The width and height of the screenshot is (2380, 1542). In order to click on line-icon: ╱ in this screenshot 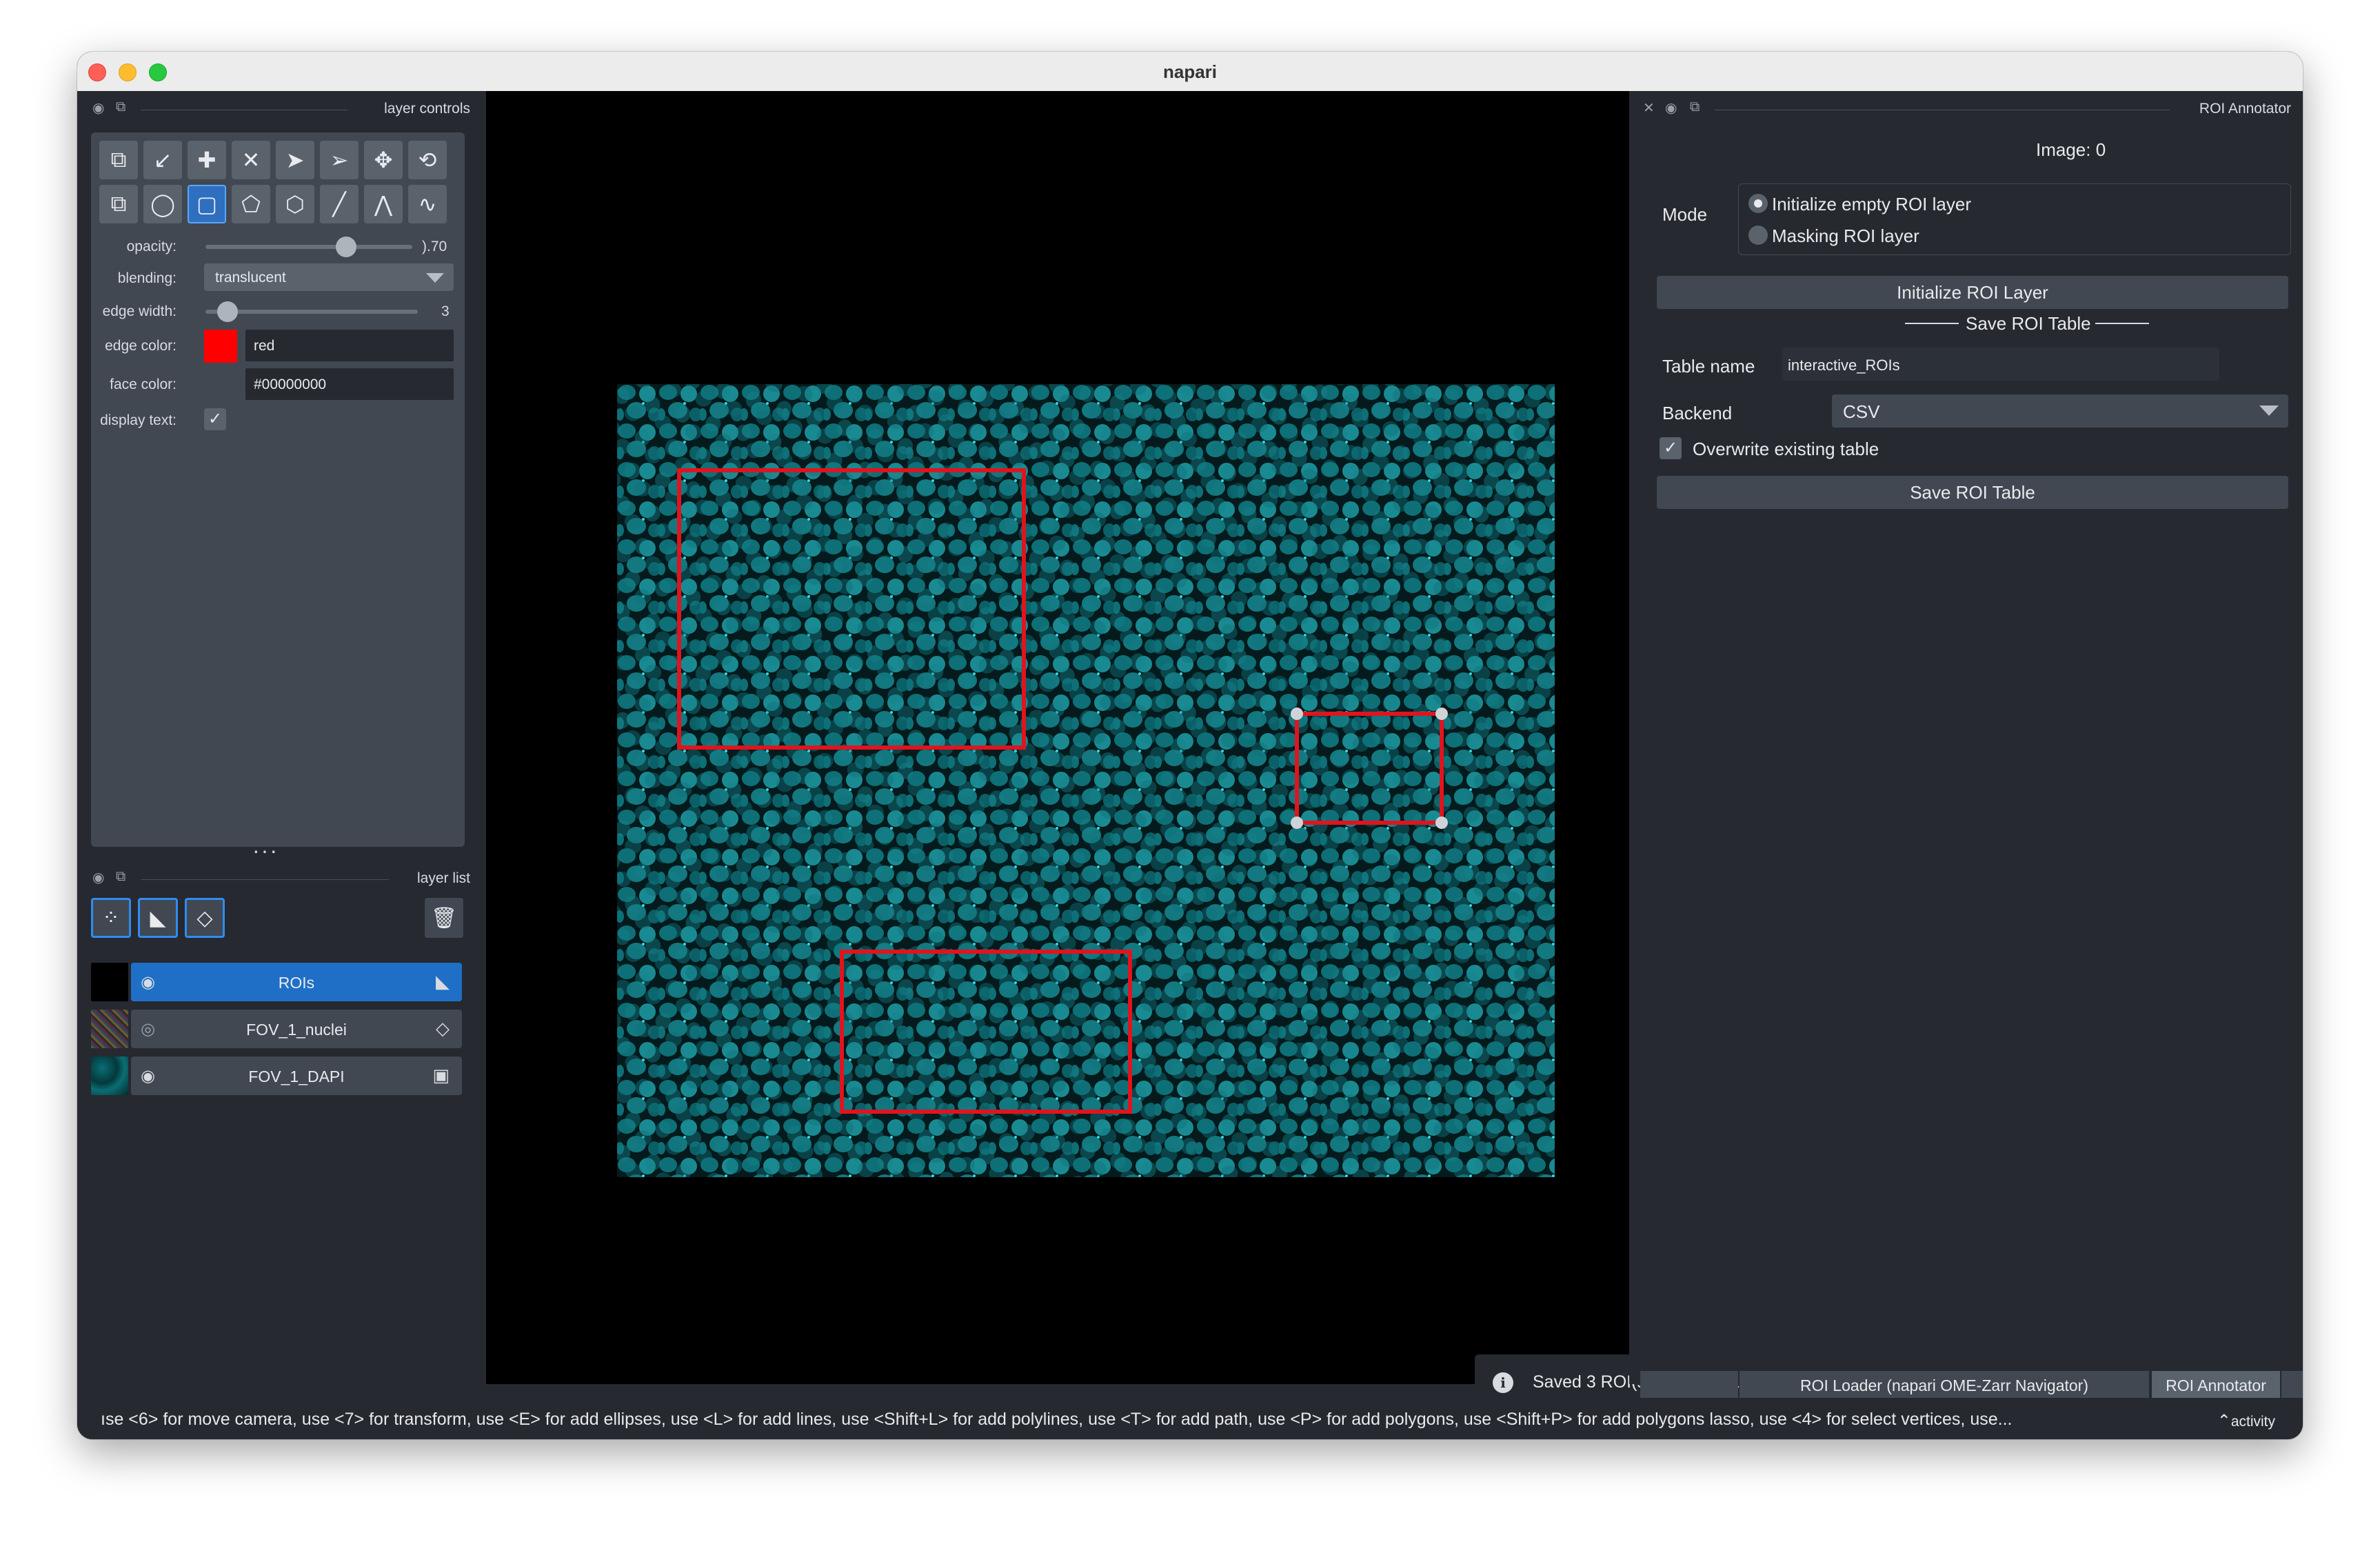, I will do `click(339, 204)`.